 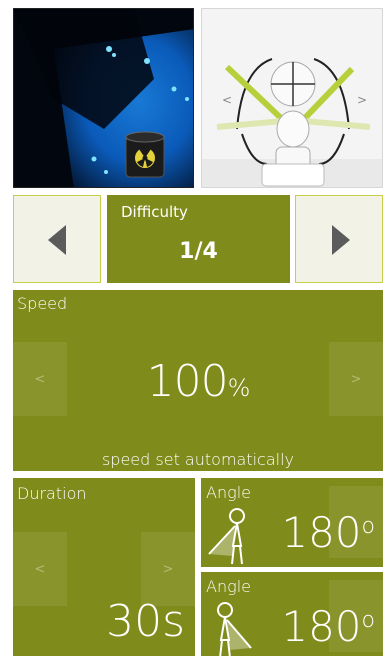 I want to click on speed-unit: %, so click(x=239, y=388).